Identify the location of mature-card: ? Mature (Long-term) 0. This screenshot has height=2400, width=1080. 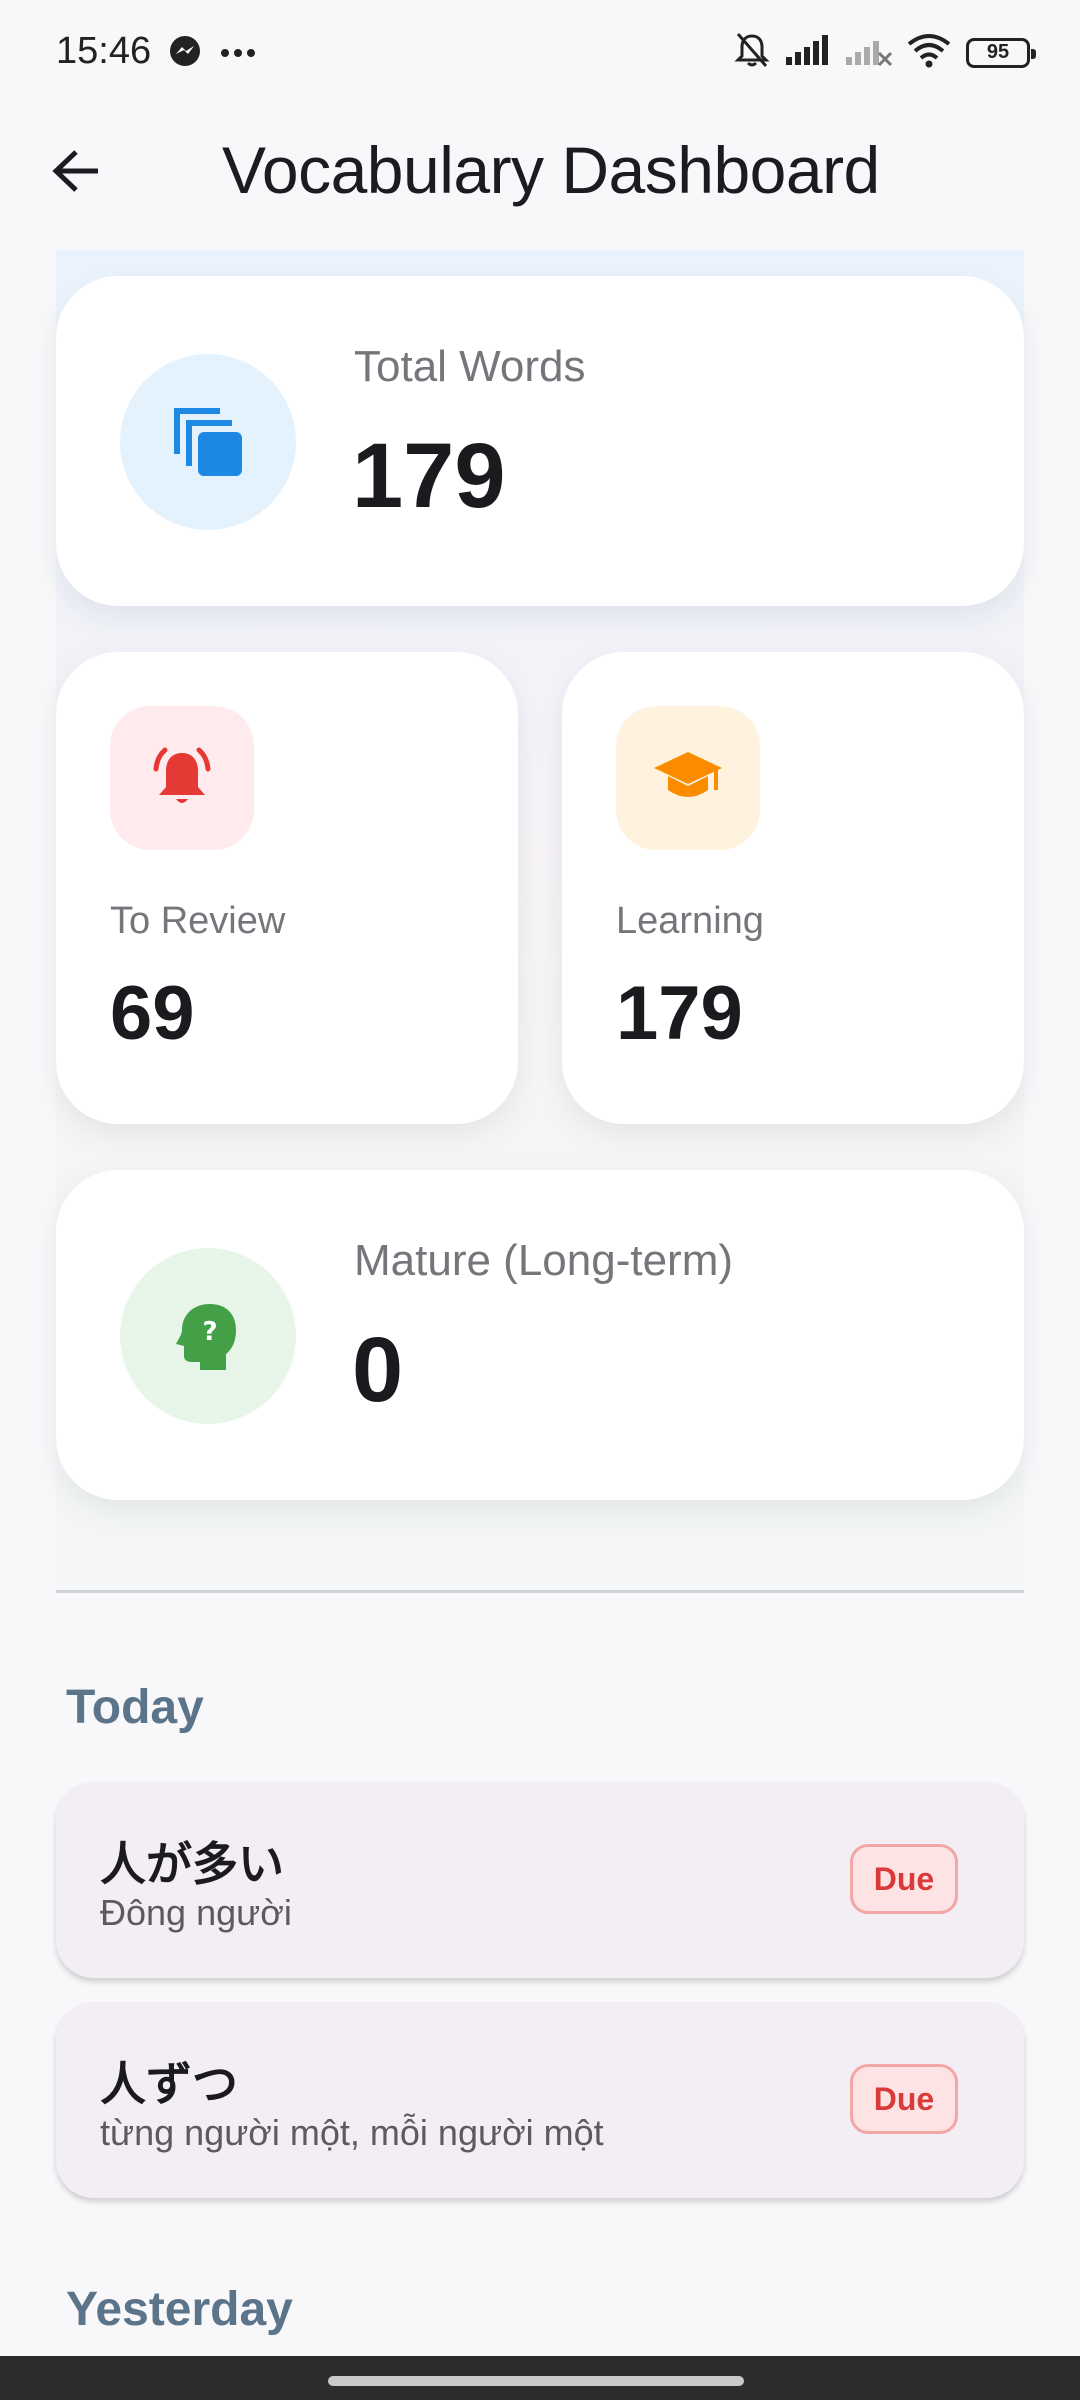
(540, 1335).